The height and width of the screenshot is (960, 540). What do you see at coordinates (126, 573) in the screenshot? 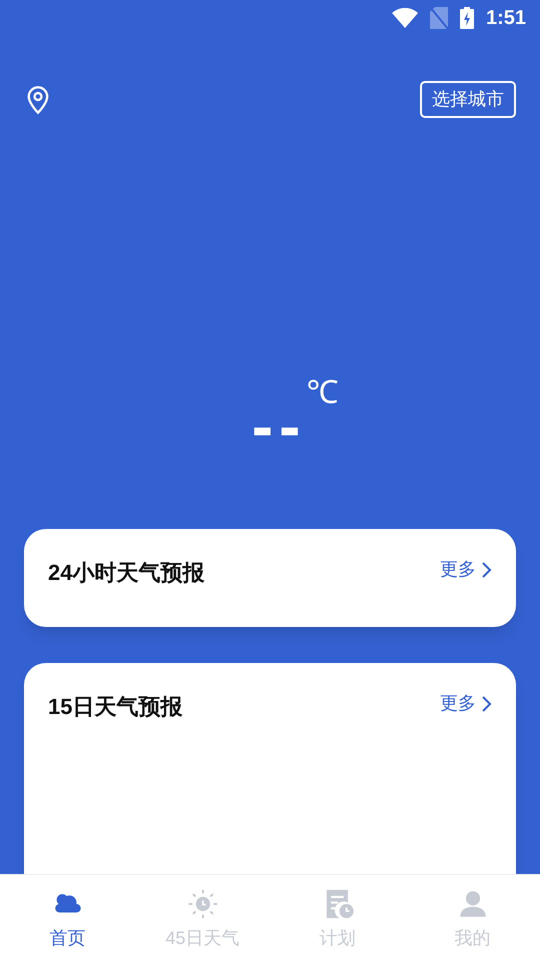
I see `card-title: 24小时天气预报` at bounding box center [126, 573].